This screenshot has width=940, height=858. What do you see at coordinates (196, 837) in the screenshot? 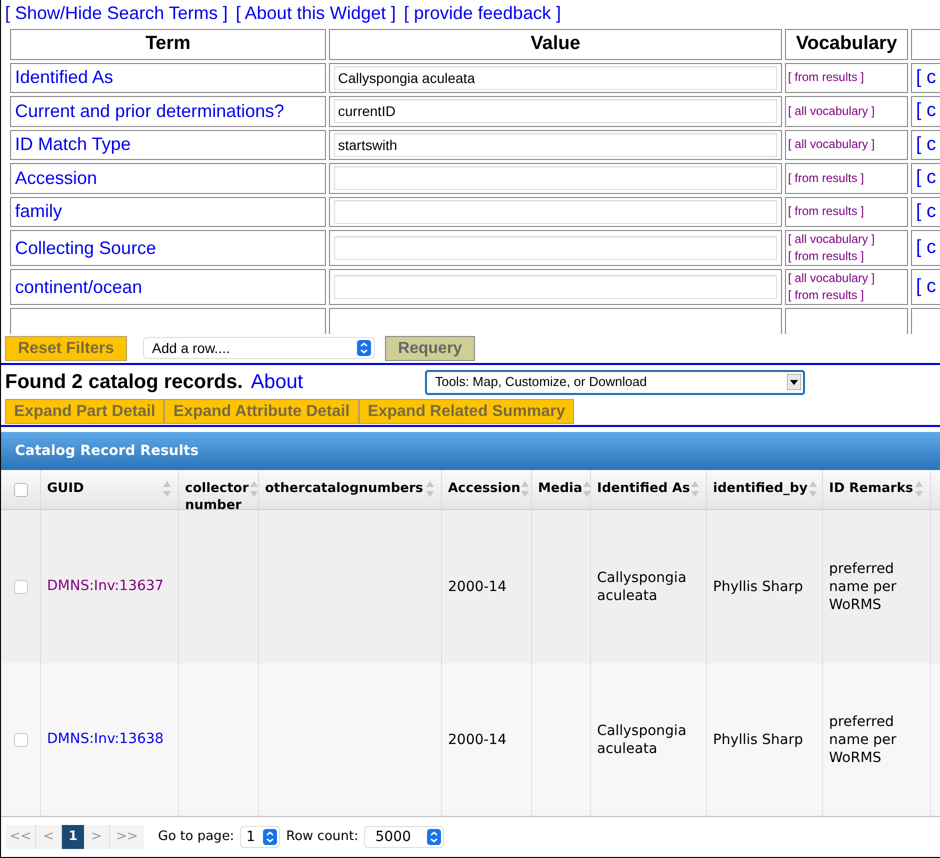
I see `go-to-page-label: Go to page:` at bounding box center [196, 837].